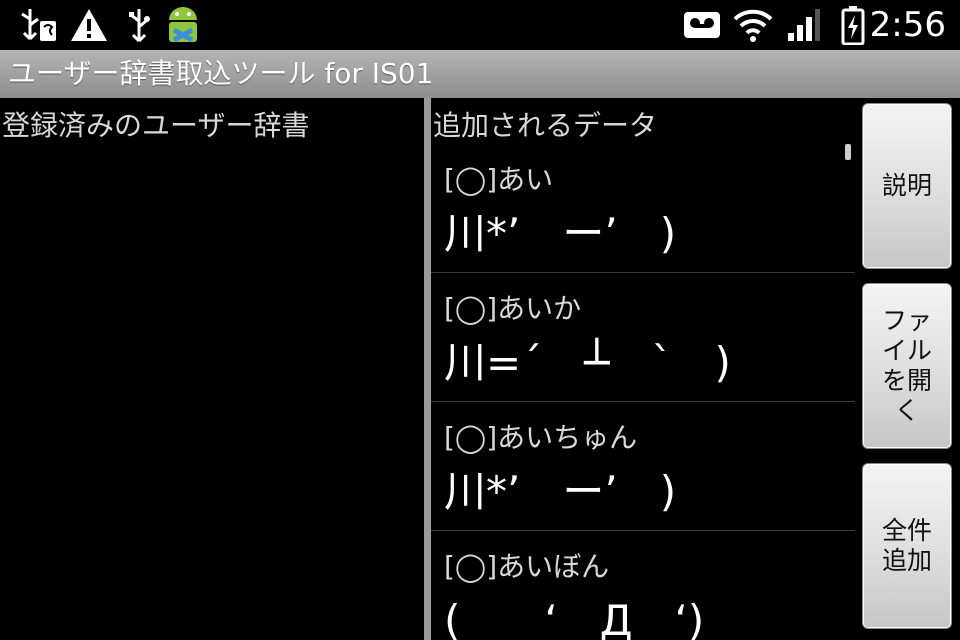 The image size is (960, 640). I want to click on status-clock: 2:56, so click(907, 25).